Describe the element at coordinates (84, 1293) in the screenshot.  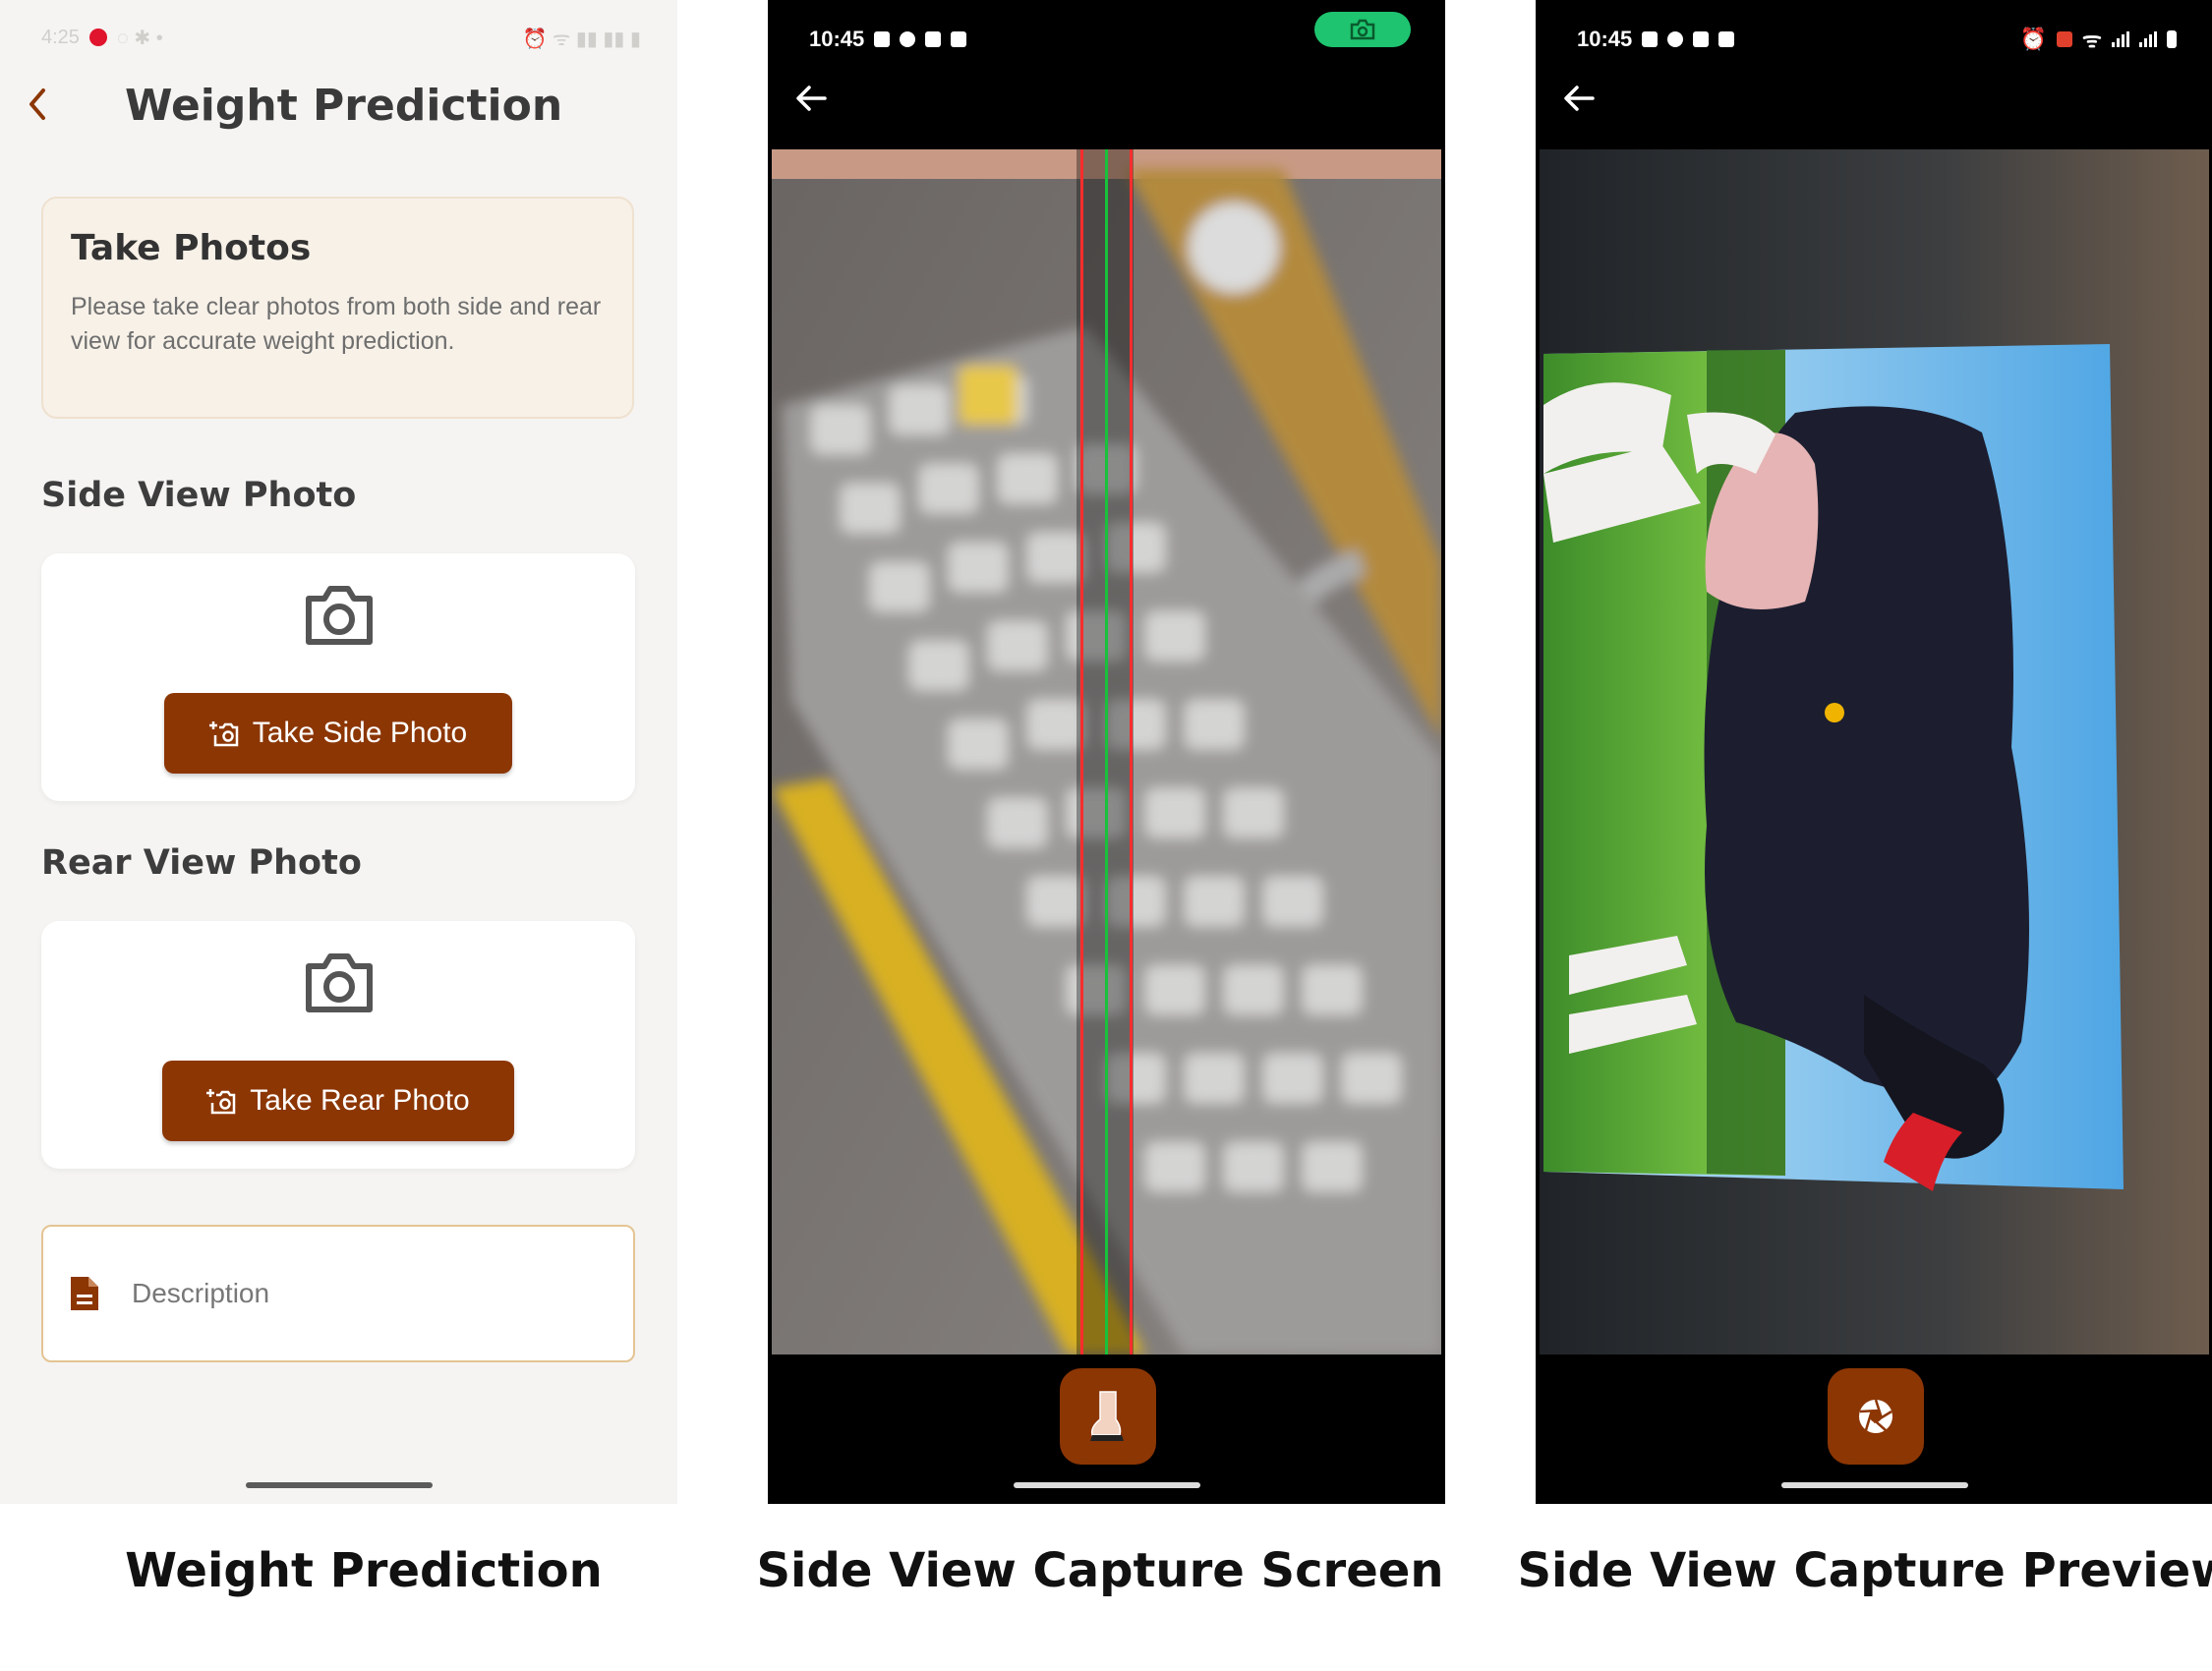
I see `document-icon` at that location.